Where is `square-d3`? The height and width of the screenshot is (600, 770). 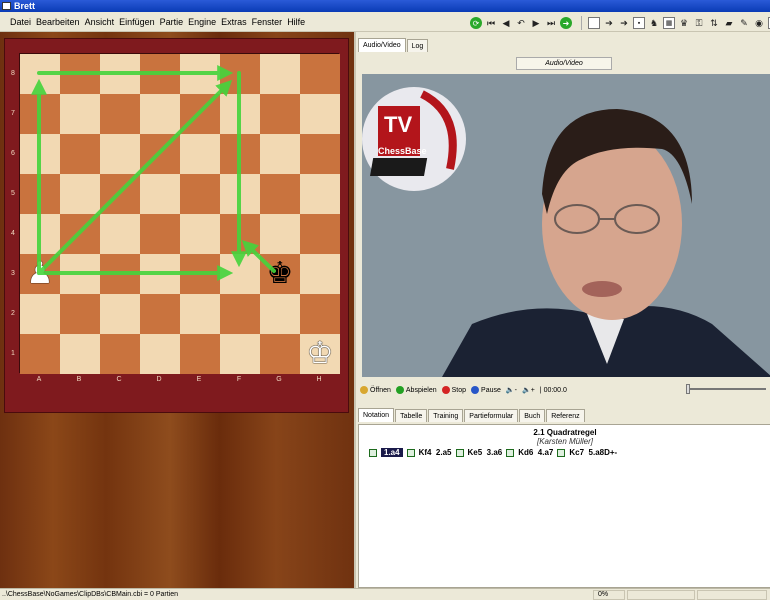 square-d3 is located at coordinates (160, 274).